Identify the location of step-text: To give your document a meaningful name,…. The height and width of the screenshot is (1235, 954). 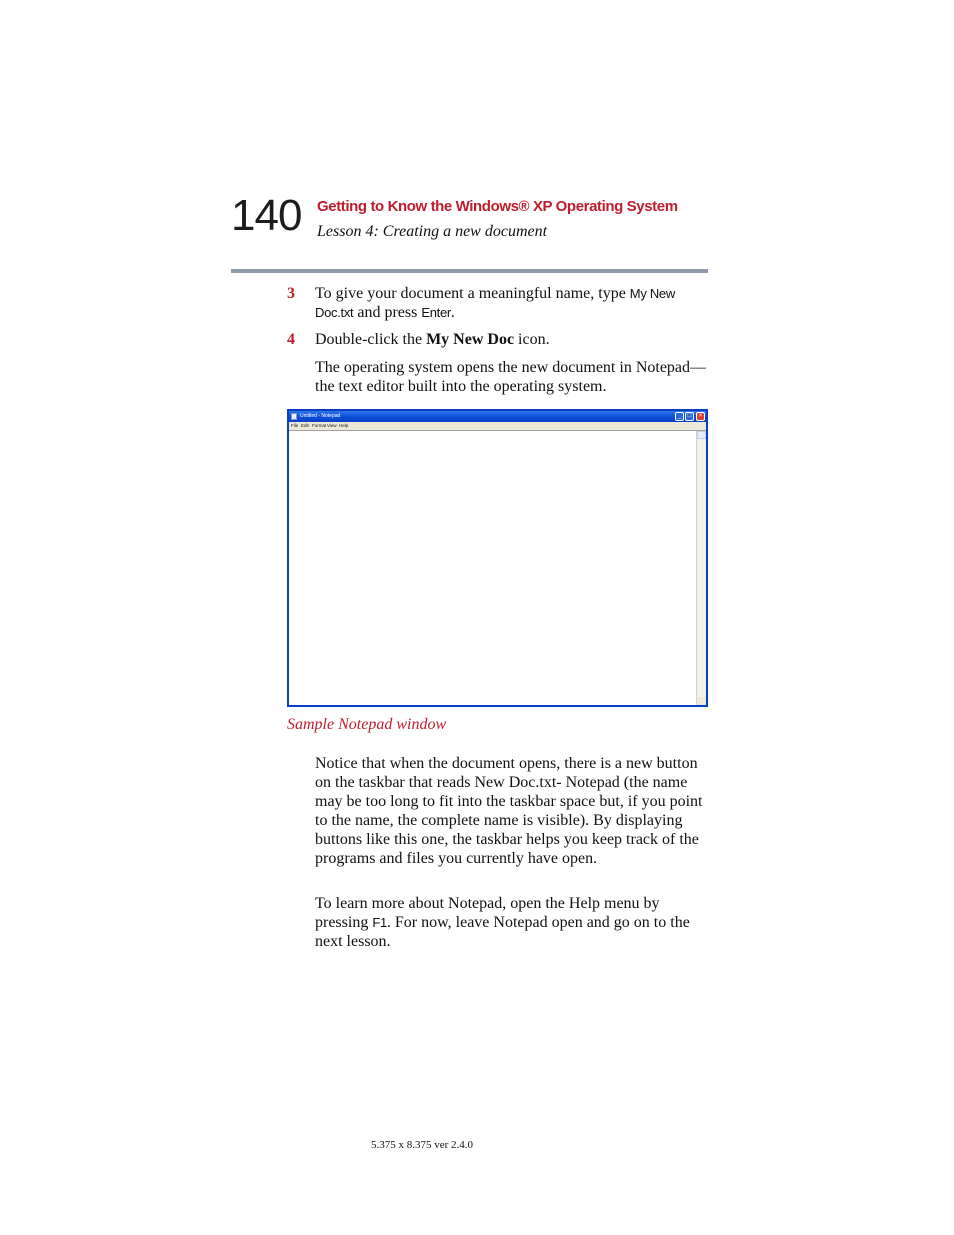
(511, 303).